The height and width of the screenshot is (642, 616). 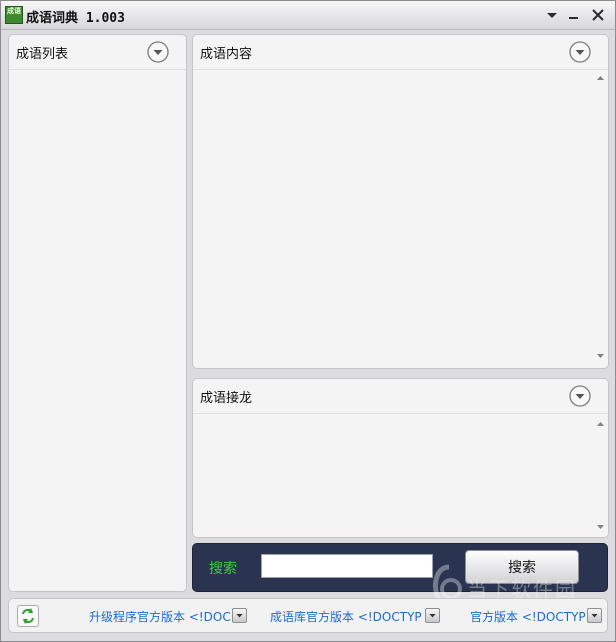 I want to click on idiom-chain-area, so click(x=393, y=475).